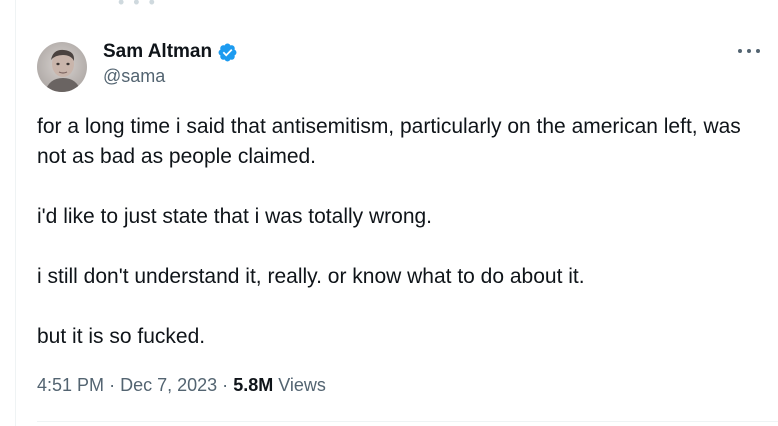  Describe the element at coordinates (134, 76) in the screenshot. I see `author-handle: @sama` at that location.